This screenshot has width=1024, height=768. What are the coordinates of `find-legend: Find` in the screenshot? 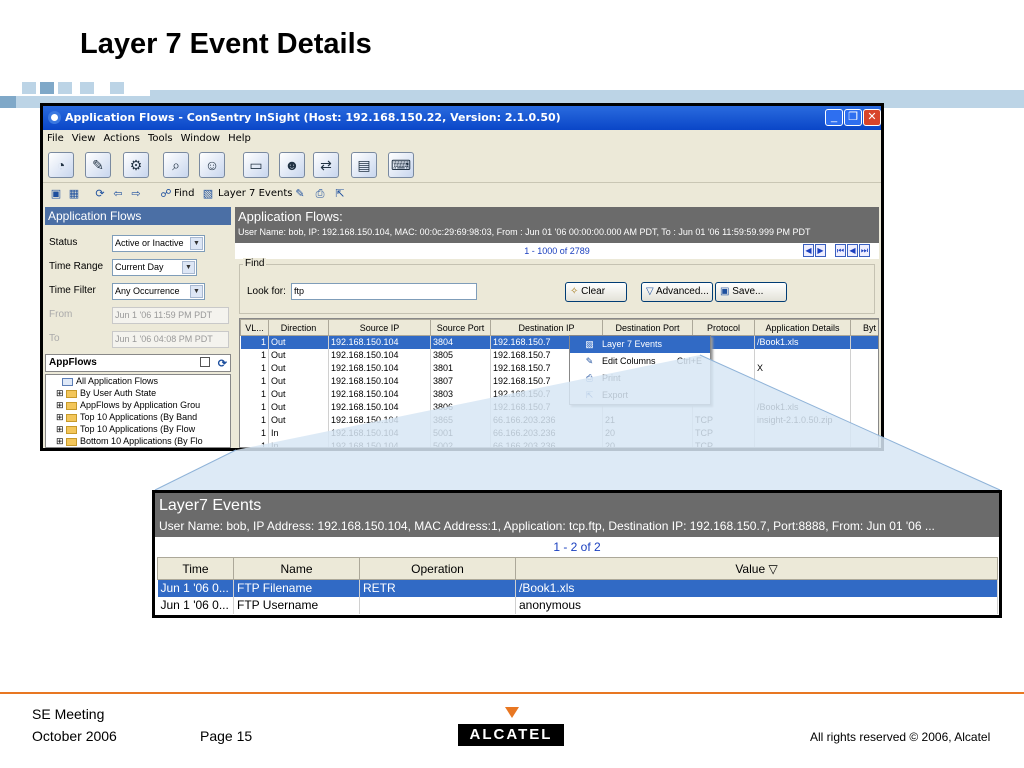 It's located at (255, 263).